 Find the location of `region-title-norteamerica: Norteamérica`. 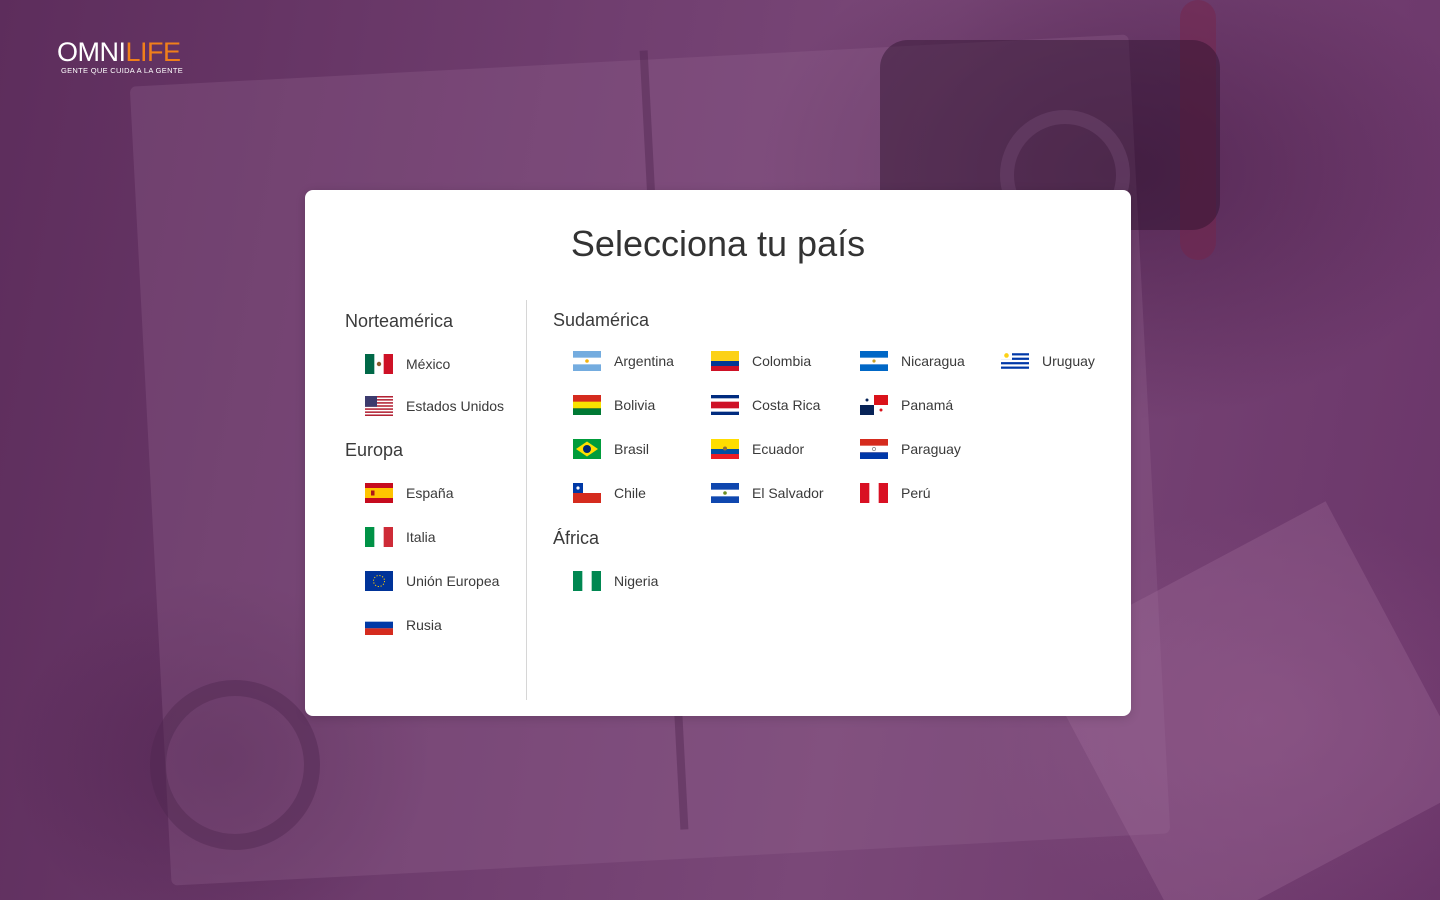

region-title-norteamerica: Norteamérica is located at coordinates (399, 321).